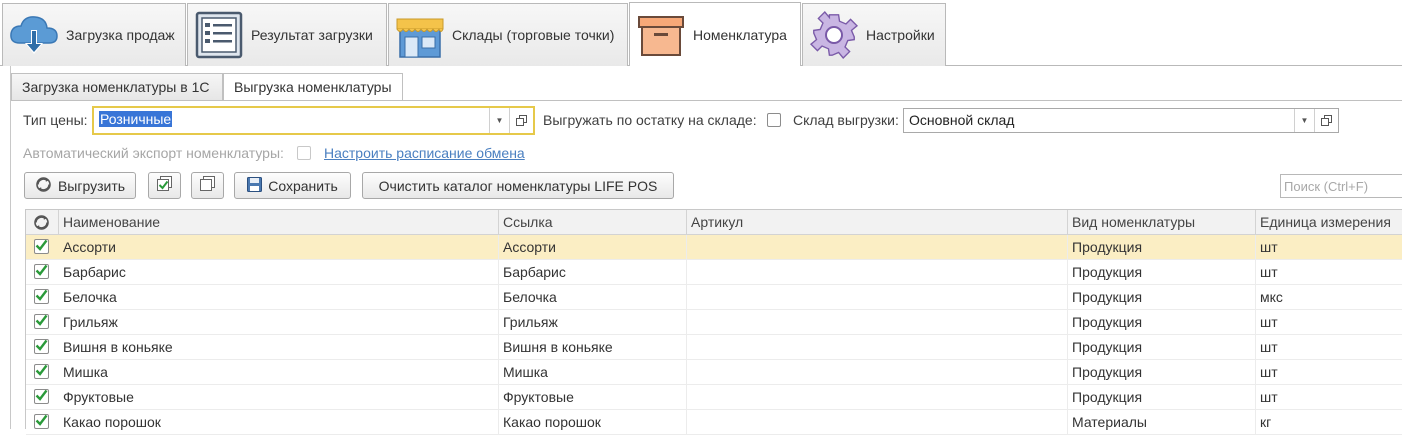 The image size is (1402, 435). What do you see at coordinates (593, 297) in the screenshot?
I see `cell-ref: Белочка` at bounding box center [593, 297].